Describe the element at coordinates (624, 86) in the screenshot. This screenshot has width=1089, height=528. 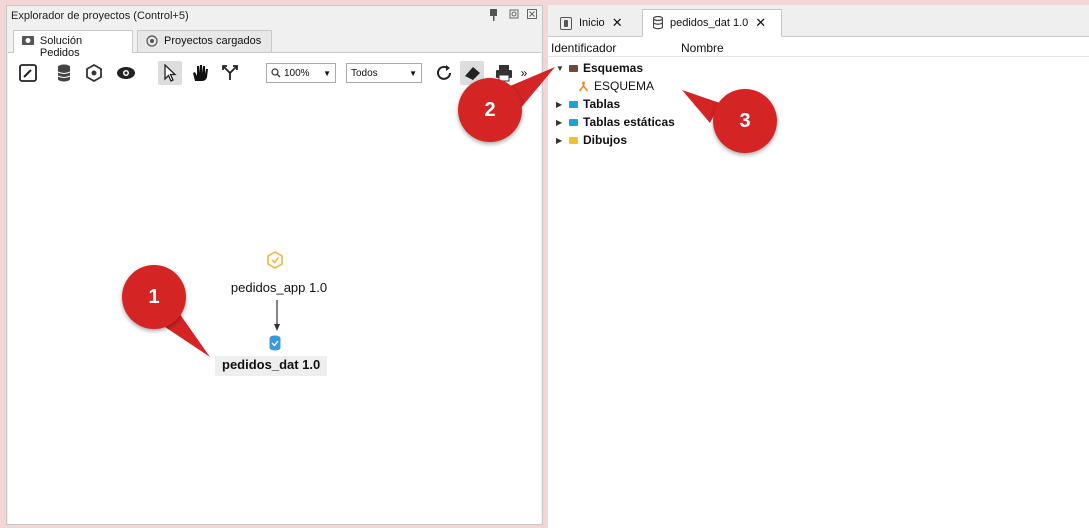
I see `tree-label: ESQUEMA` at that location.